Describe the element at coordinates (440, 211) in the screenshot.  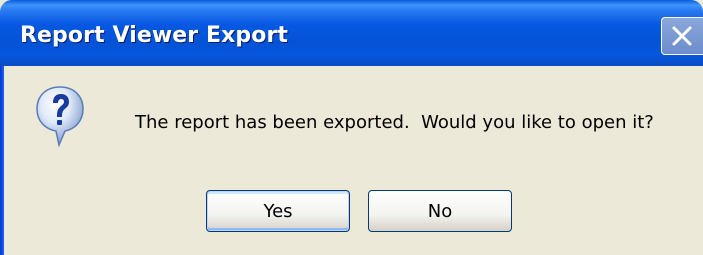
I see `no-button: No` at that location.